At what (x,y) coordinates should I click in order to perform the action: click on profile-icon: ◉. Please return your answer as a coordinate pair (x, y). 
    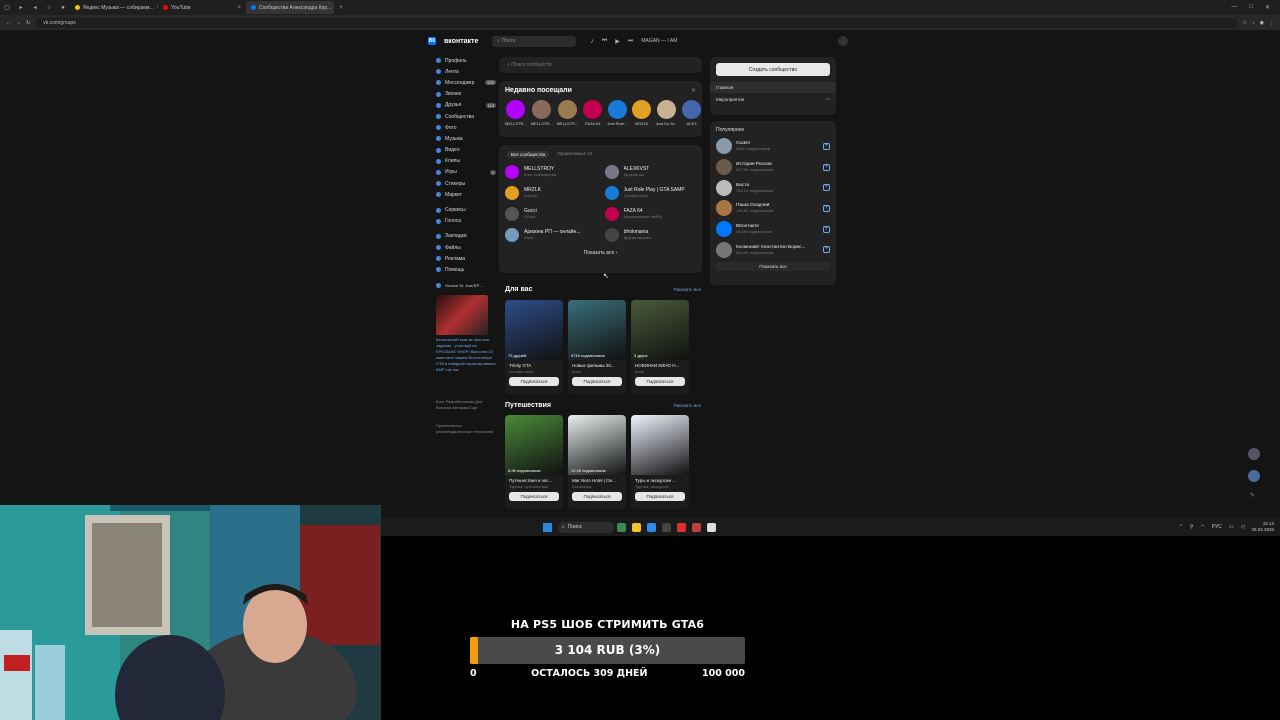
    Looking at the image, I should click on (1262, 23).